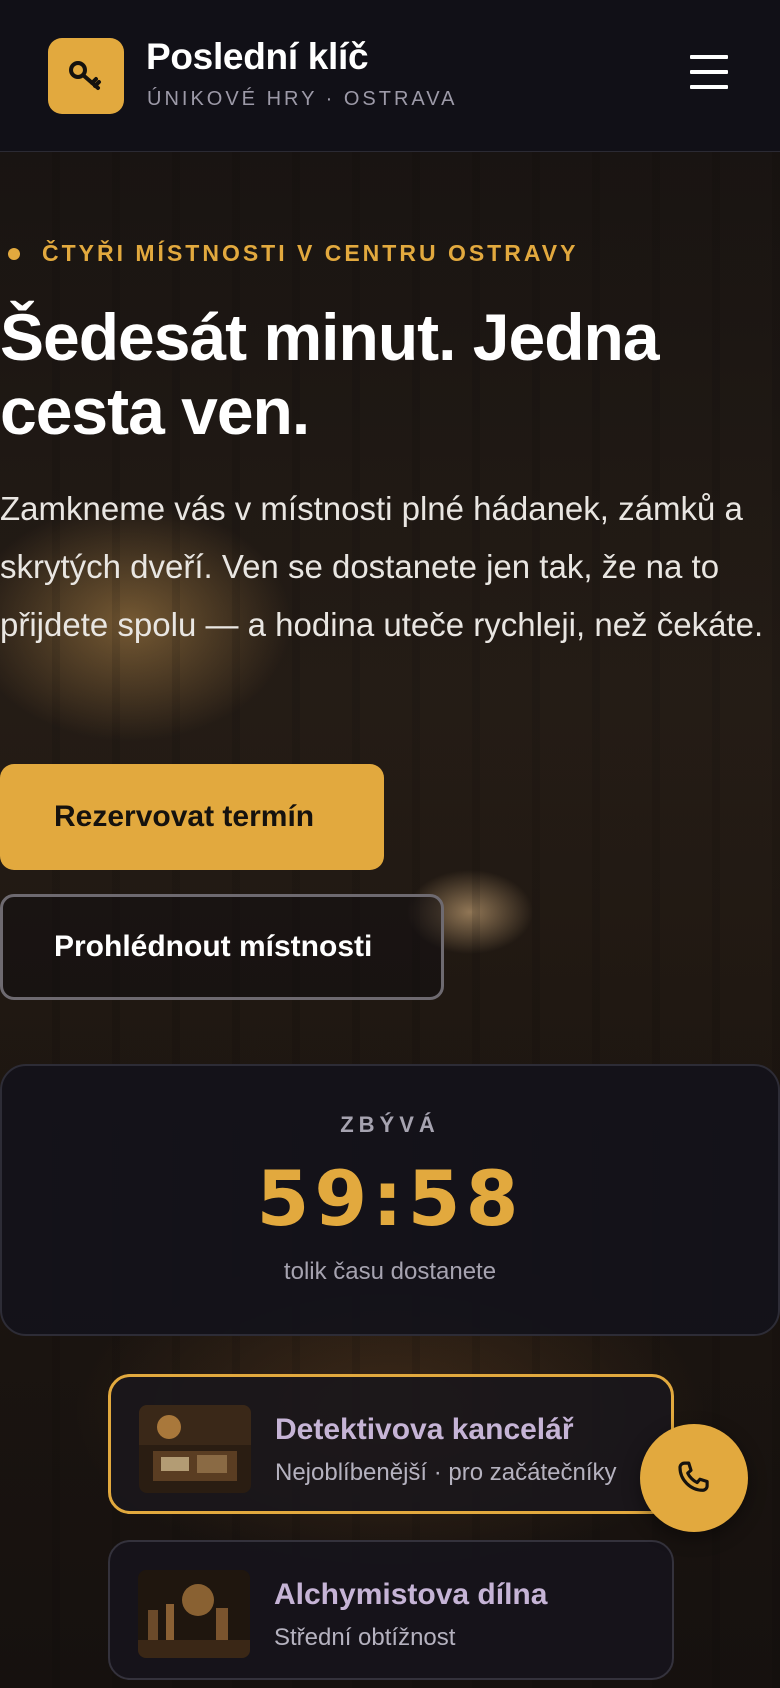  What do you see at coordinates (302, 99) in the screenshot?
I see `brand-subtitle: ÚNIKOVÉ HRY · OSTRAVA` at bounding box center [302, 99].